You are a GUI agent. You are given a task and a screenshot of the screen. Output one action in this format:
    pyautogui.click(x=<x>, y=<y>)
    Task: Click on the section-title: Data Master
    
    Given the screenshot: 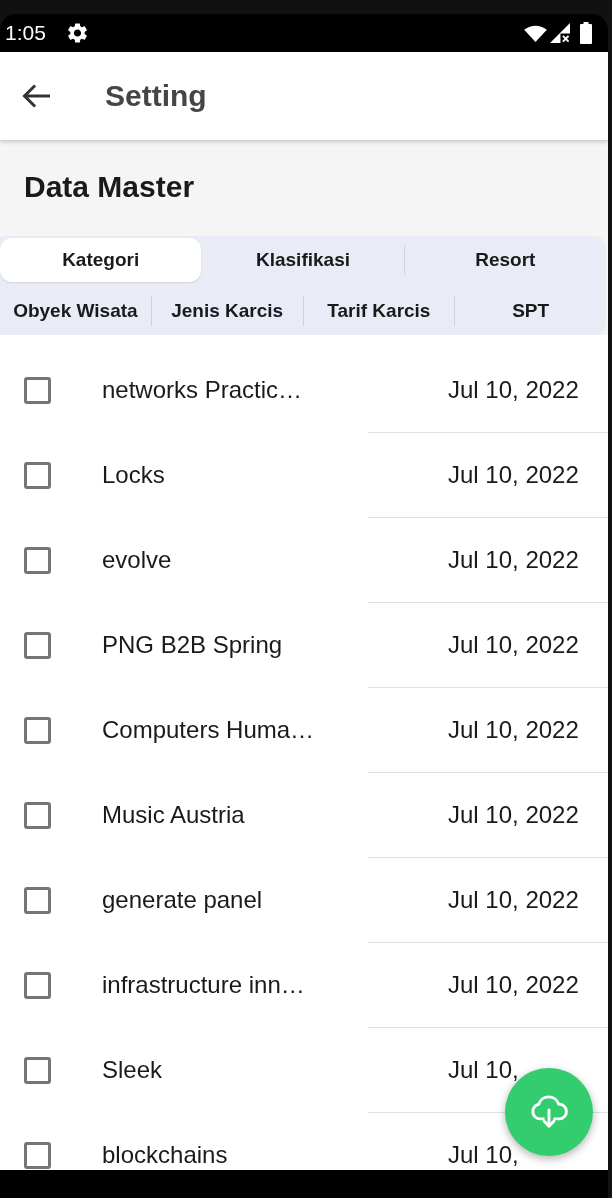 What is the action you would take?
    pyautogui.click(x=110, y=187)
    